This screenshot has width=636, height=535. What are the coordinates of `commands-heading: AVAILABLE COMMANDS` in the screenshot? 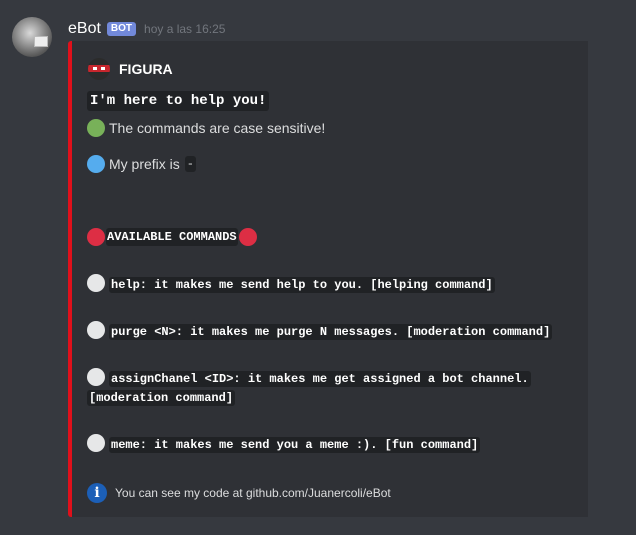 It's located at (172, 237).